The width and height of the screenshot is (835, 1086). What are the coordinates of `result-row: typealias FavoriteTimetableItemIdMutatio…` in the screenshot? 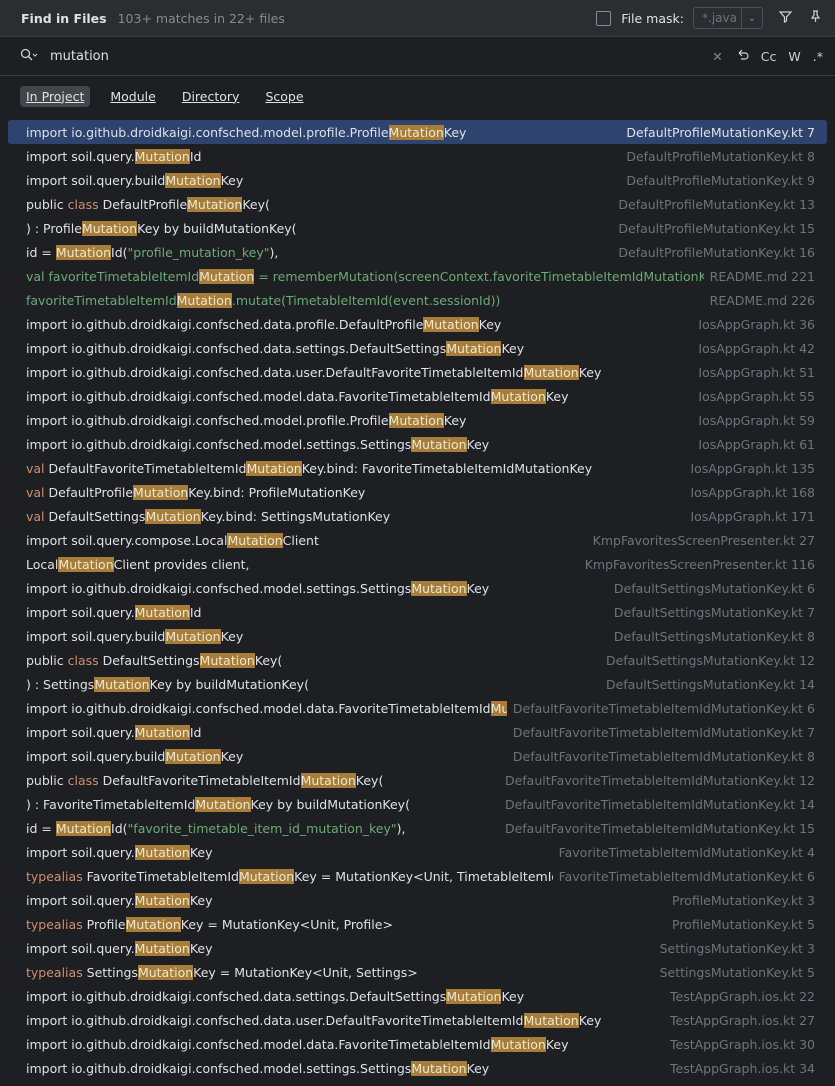 It's located at (417, 876).